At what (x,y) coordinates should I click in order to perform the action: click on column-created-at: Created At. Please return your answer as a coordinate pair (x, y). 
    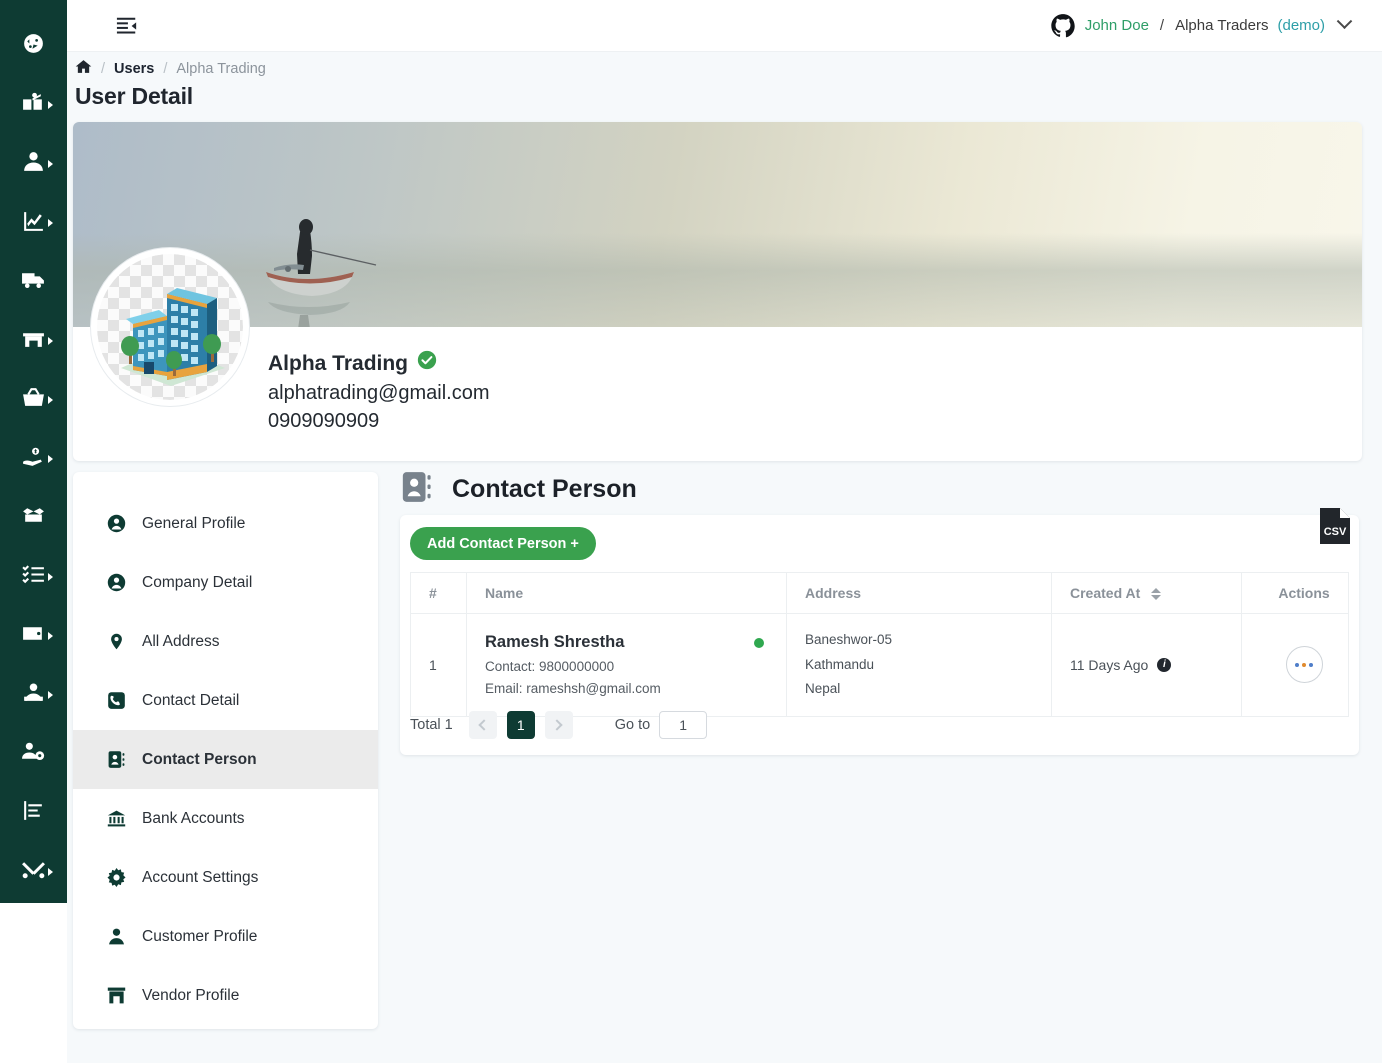
    Looking at the image, I should click on (1146, 593).